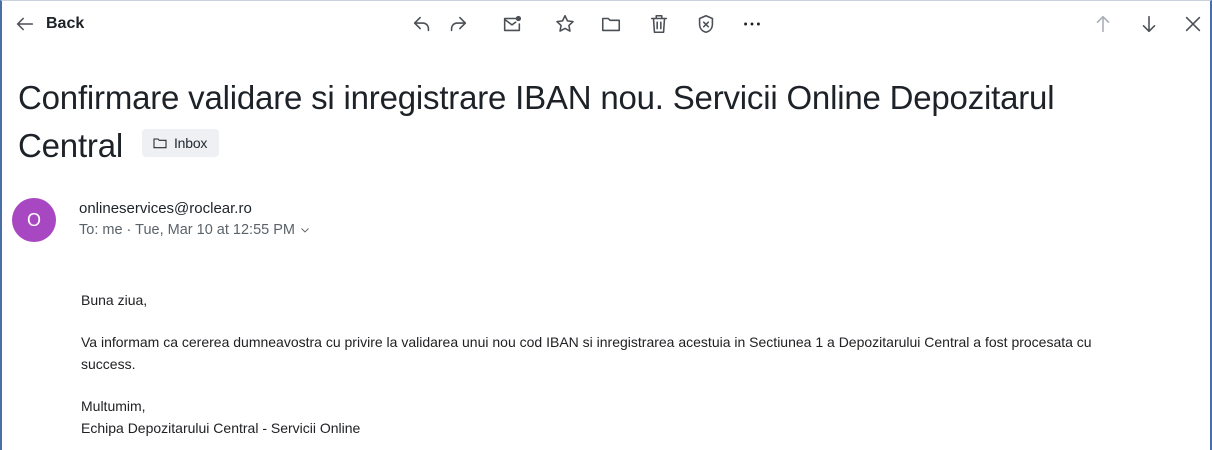  I want to click on delete-button, so click(659, 24).